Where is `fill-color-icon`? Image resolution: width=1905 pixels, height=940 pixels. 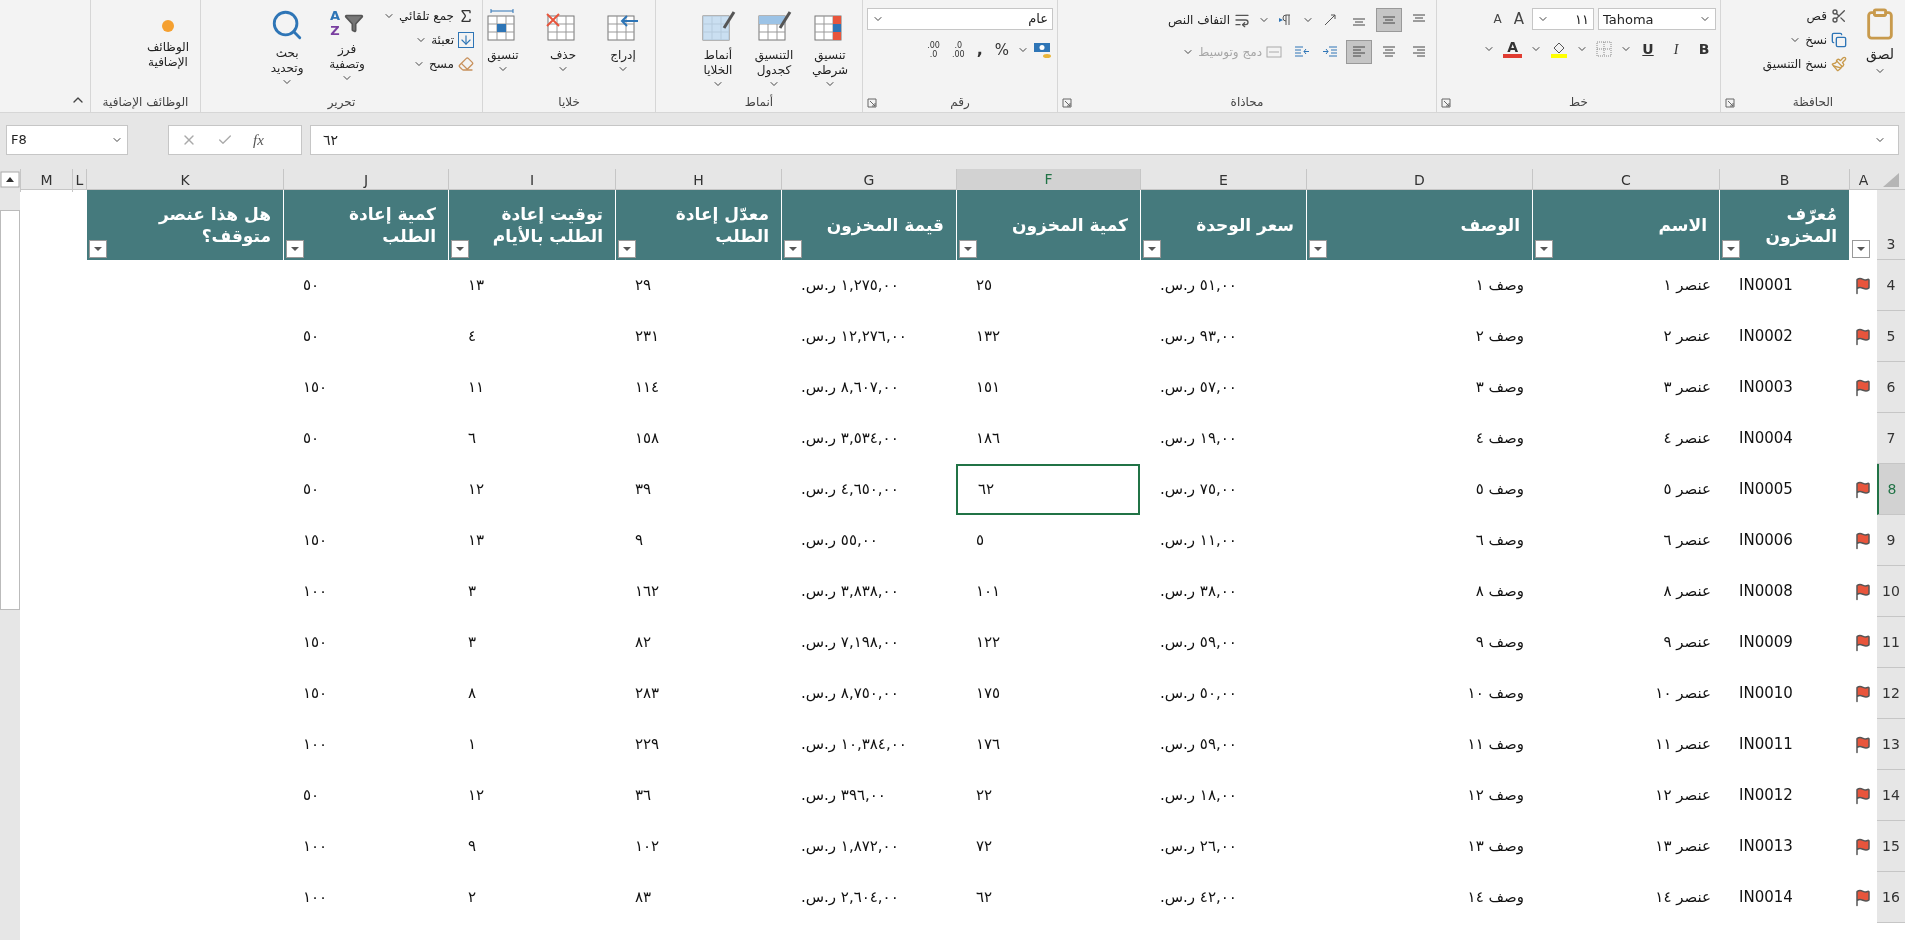 fill-color-icon is located at coordinates (1559, 49).